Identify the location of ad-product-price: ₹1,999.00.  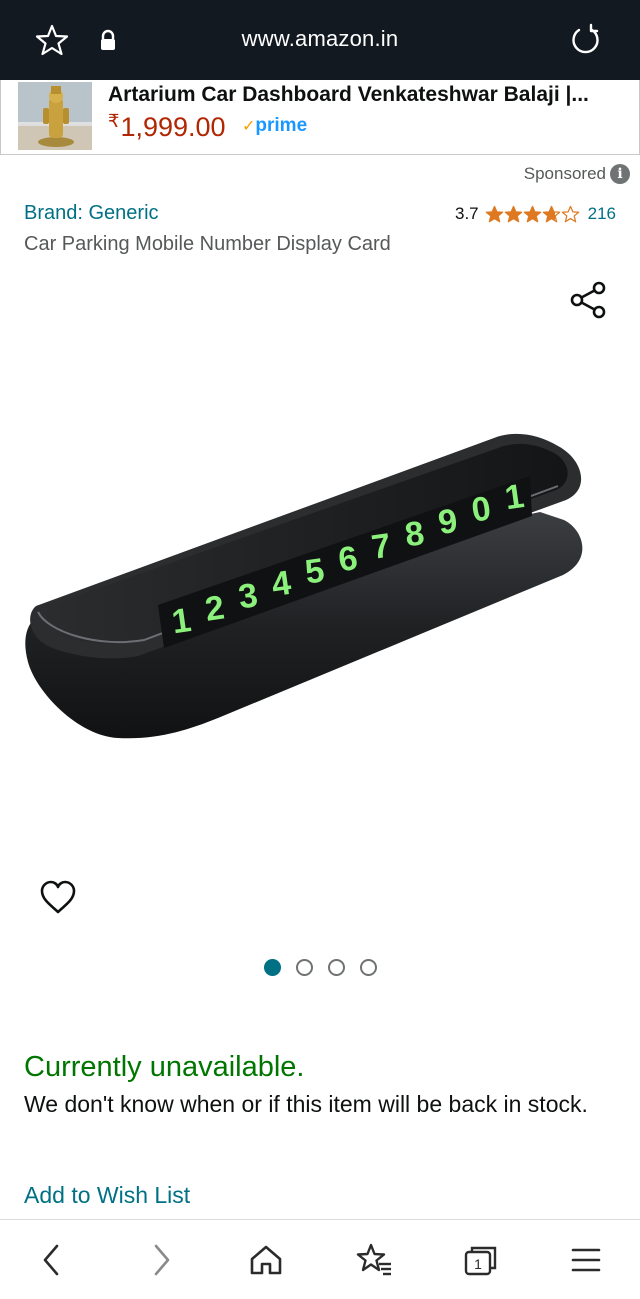
(167, 127).